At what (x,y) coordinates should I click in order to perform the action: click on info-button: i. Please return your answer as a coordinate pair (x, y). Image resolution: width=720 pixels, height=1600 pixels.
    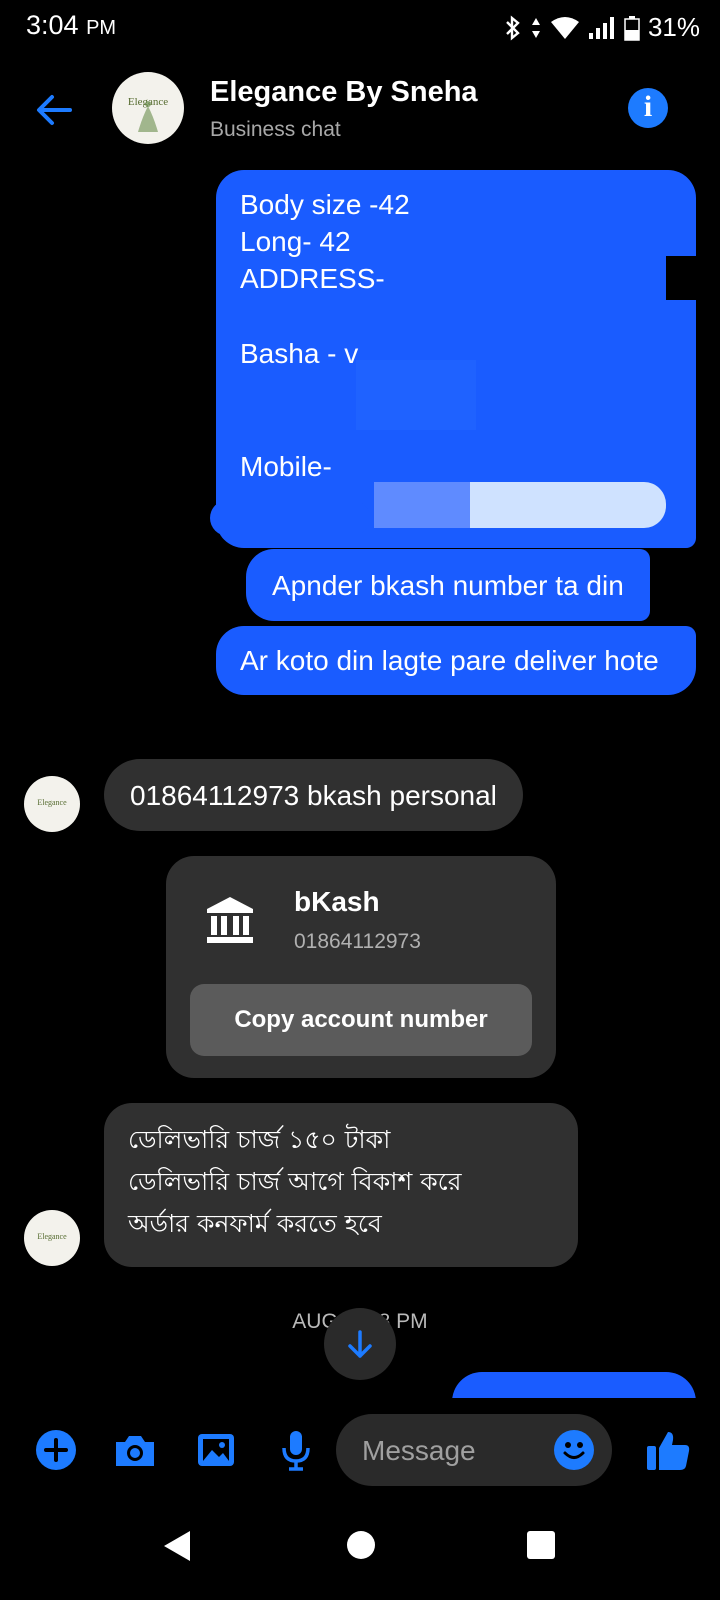
    Looking at the image, I should click on (648, 108).